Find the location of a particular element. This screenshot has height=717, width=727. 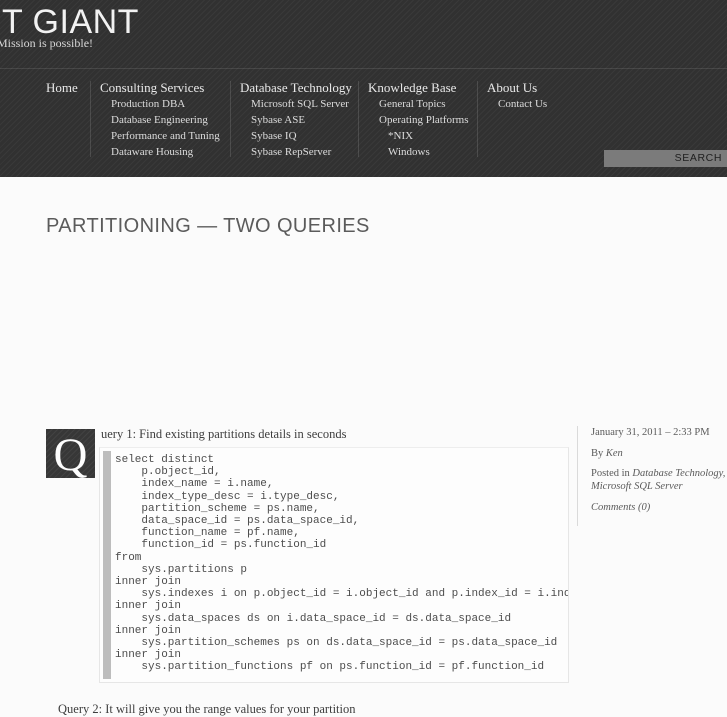

nav-item-database-technology: Database Technology is located at coordinates (296, 87).